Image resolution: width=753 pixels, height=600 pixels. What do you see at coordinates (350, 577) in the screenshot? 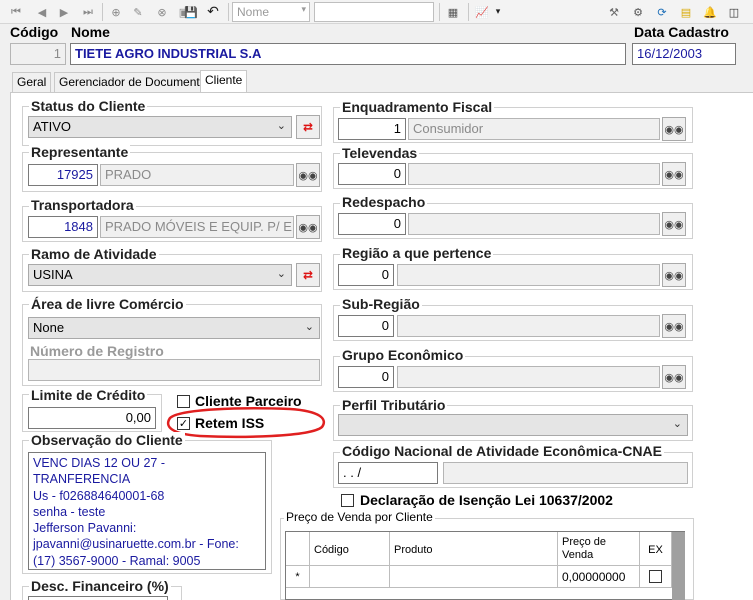
I see `new-row-codigo-cell` at bounding box center [350, 577].